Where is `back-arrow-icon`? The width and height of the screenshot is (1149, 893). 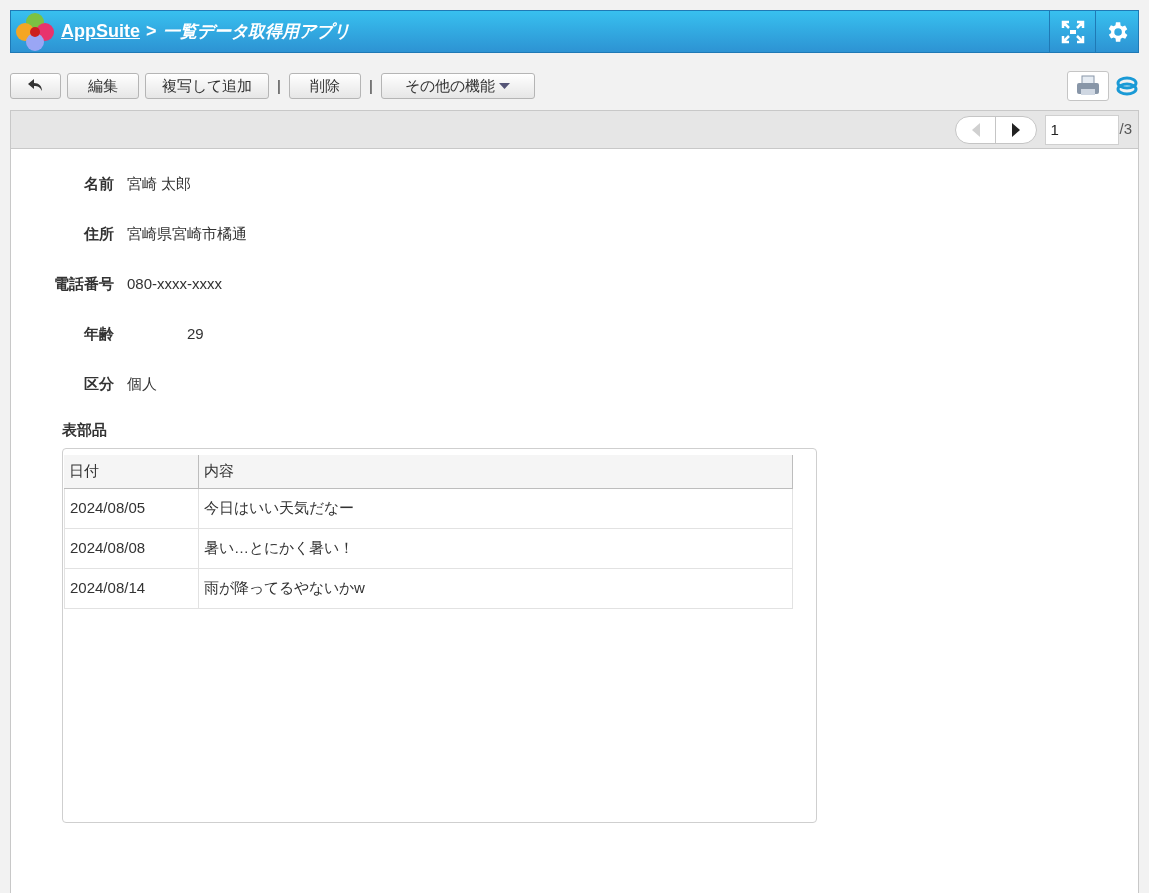 back-arrow-icon is located at coordinates (35, 86).